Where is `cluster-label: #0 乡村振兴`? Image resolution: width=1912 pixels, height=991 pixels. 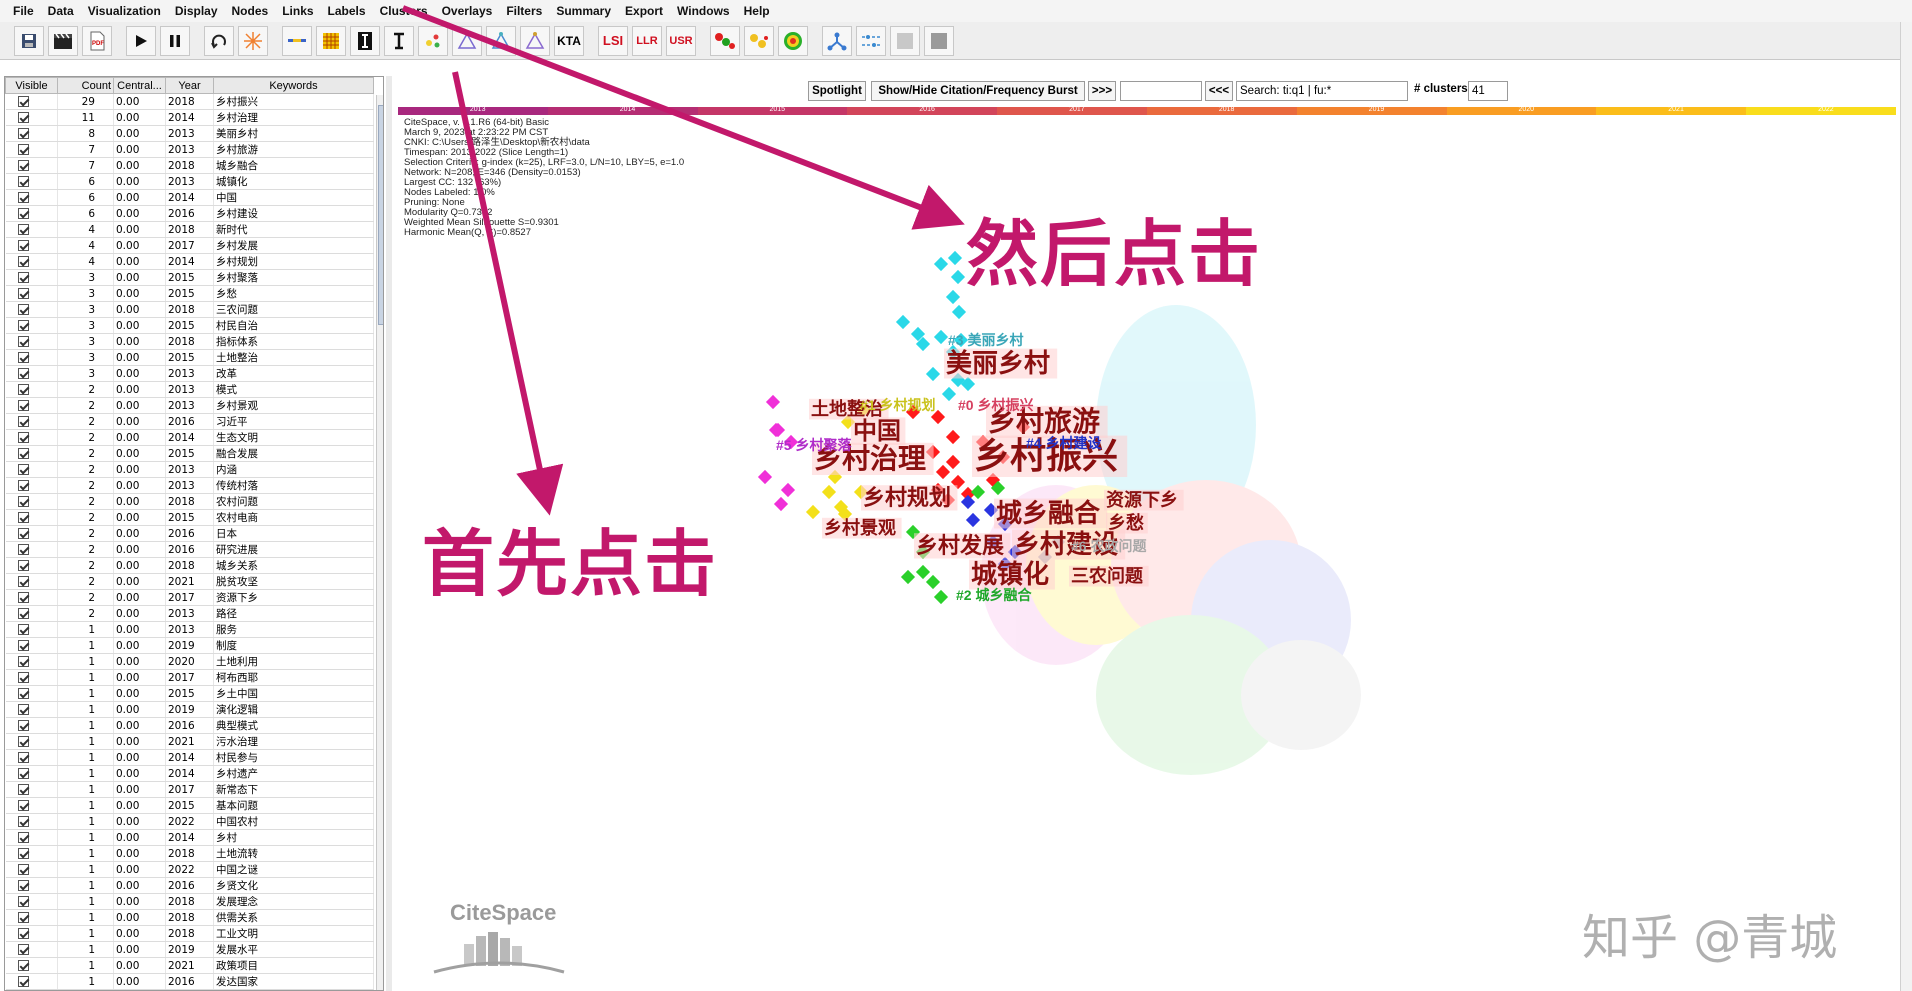
cluster-label: #0 乡村振兴 is located at coordinates (995, 405).